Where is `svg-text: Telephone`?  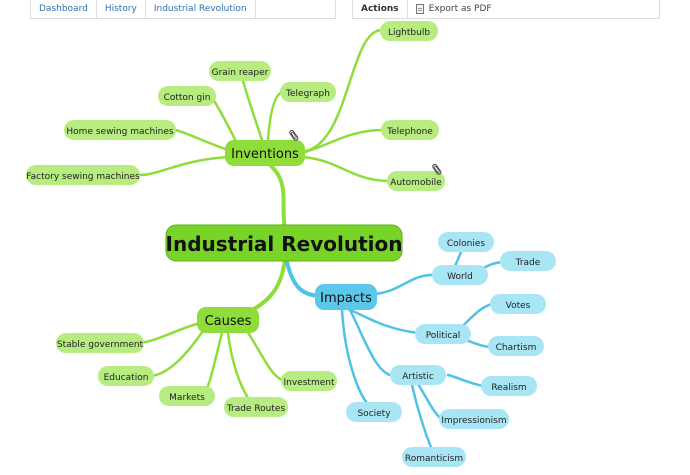 svg-text: Telephone is located at coordinates (409, 132).